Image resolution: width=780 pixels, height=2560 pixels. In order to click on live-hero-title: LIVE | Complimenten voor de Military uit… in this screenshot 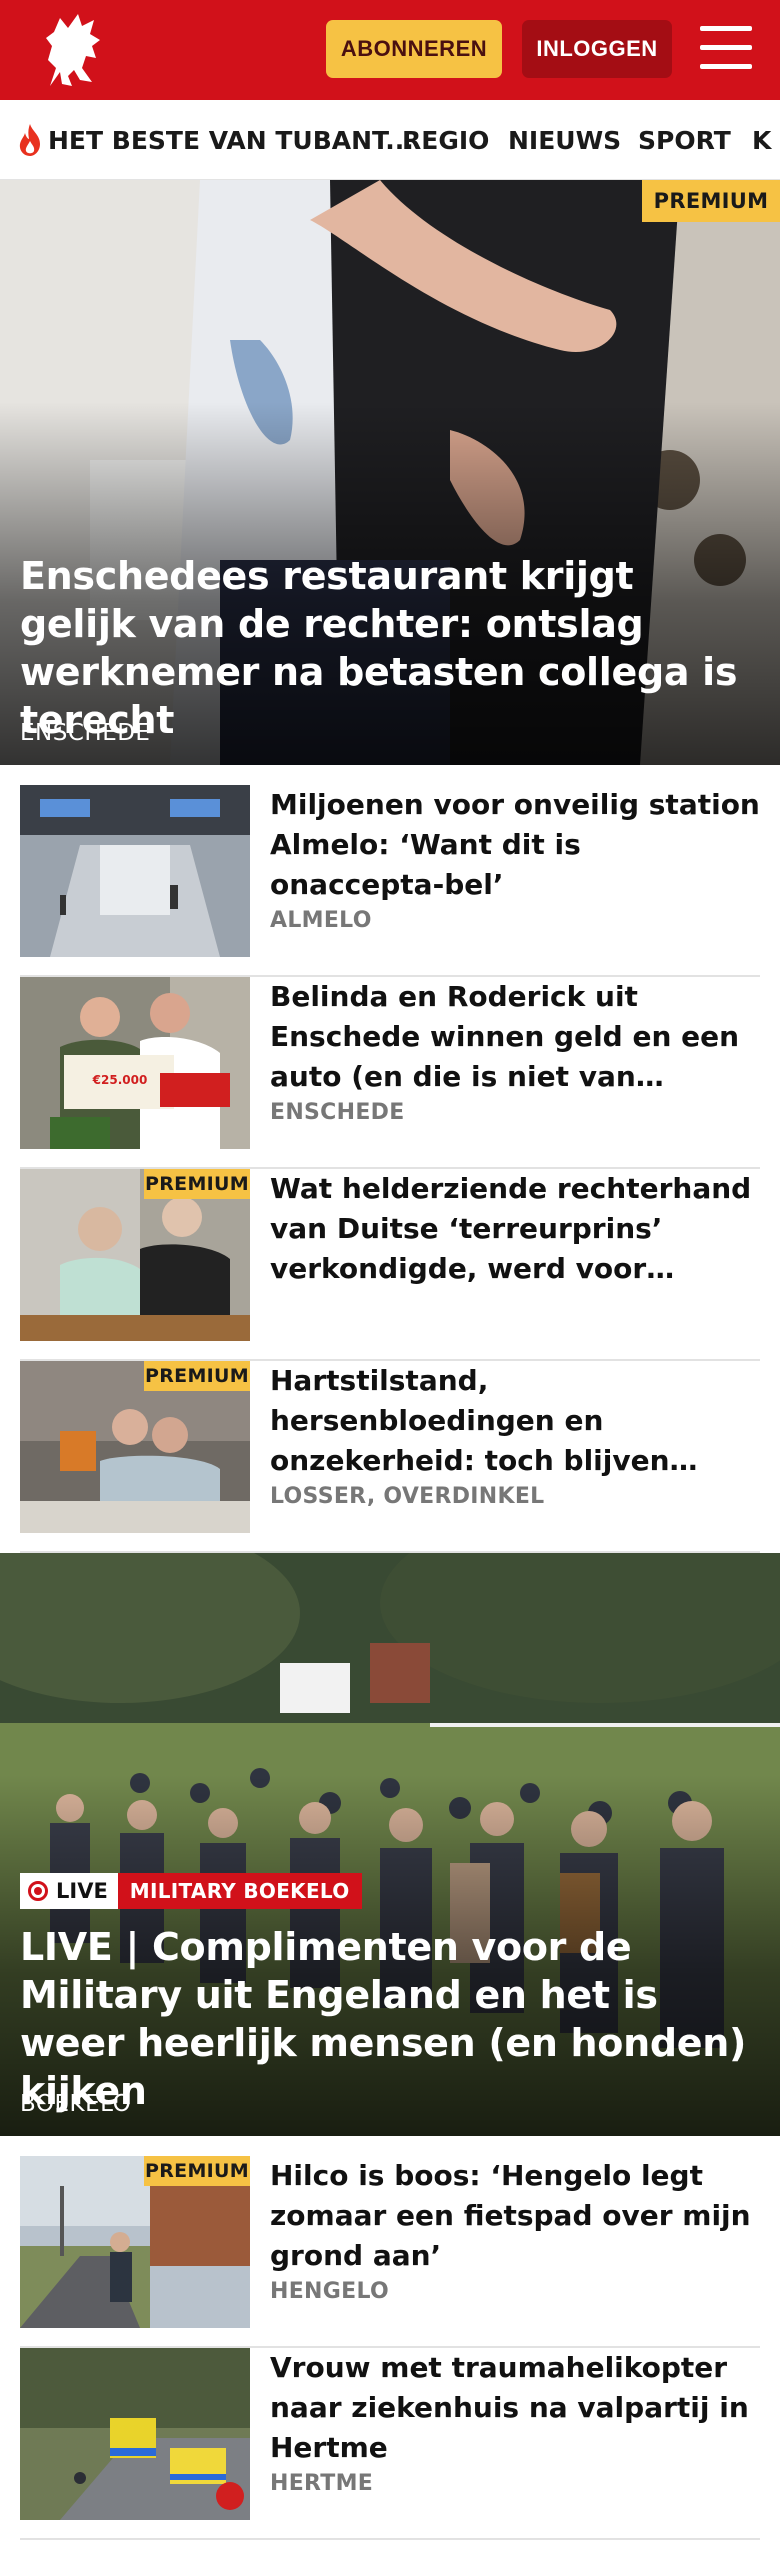, I will do `click(390, 2019)`.